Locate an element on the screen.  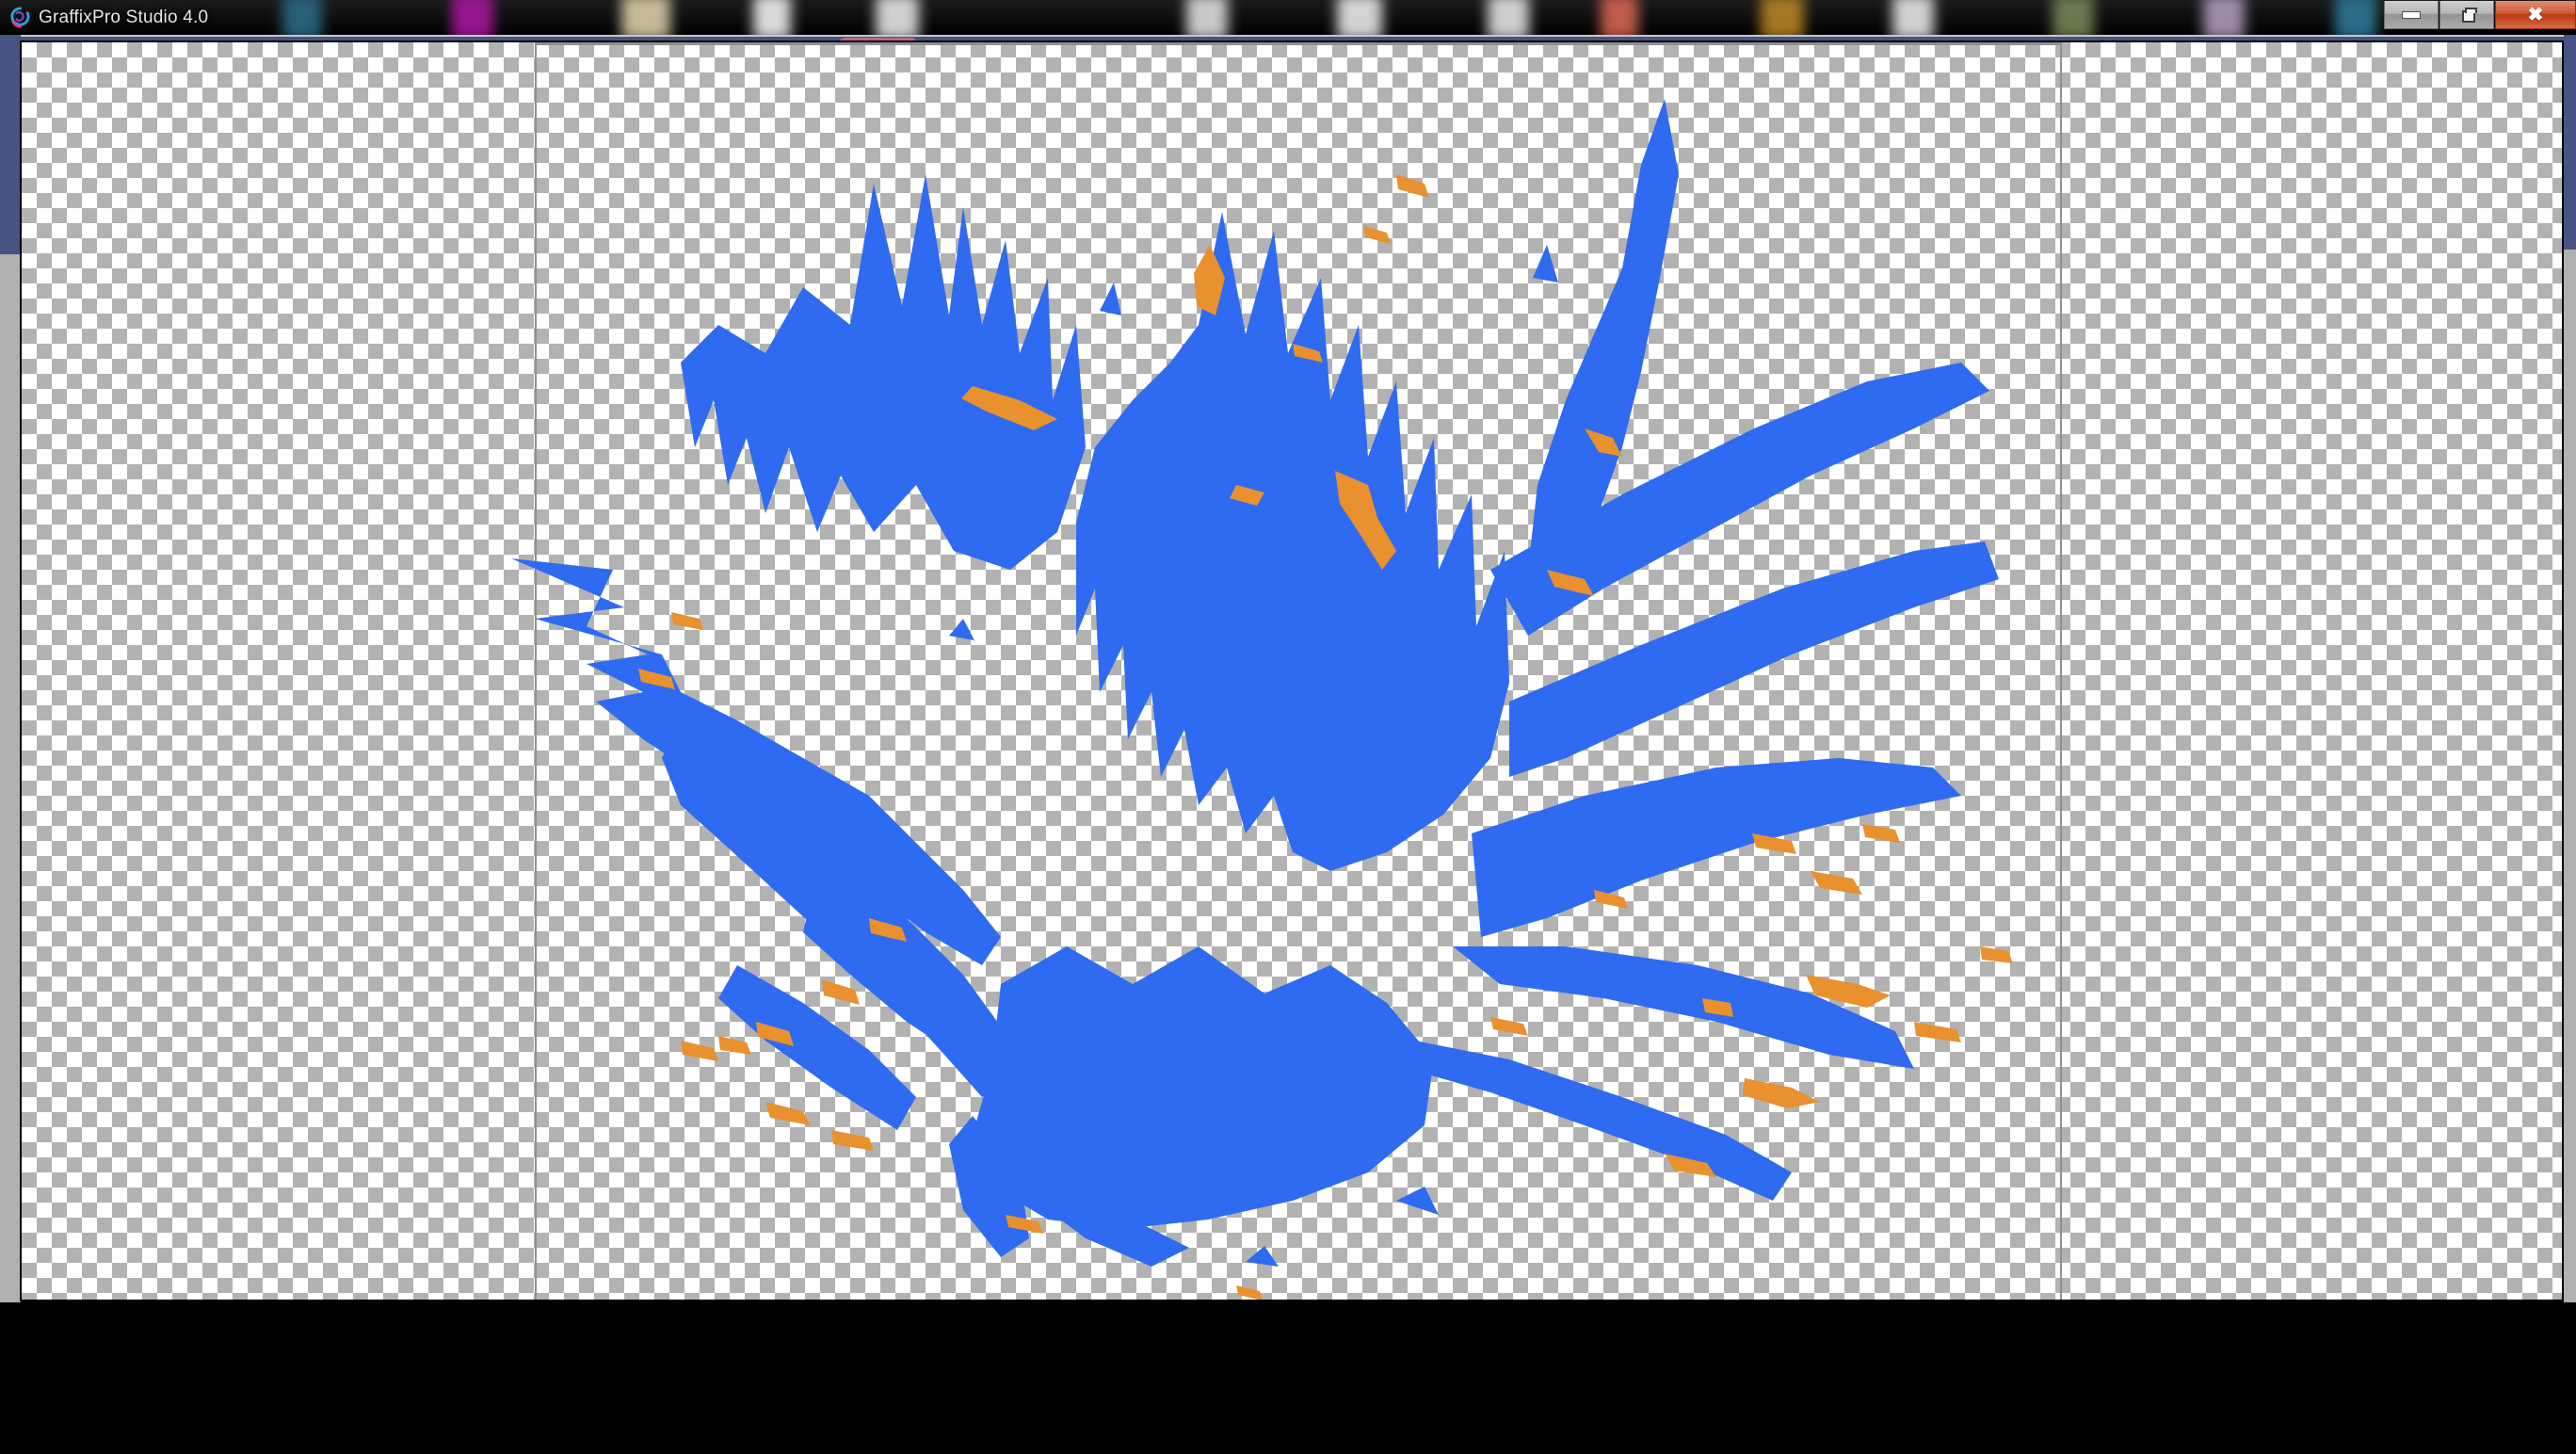
close-button: ✖ is located at coordinates (2535, 15).